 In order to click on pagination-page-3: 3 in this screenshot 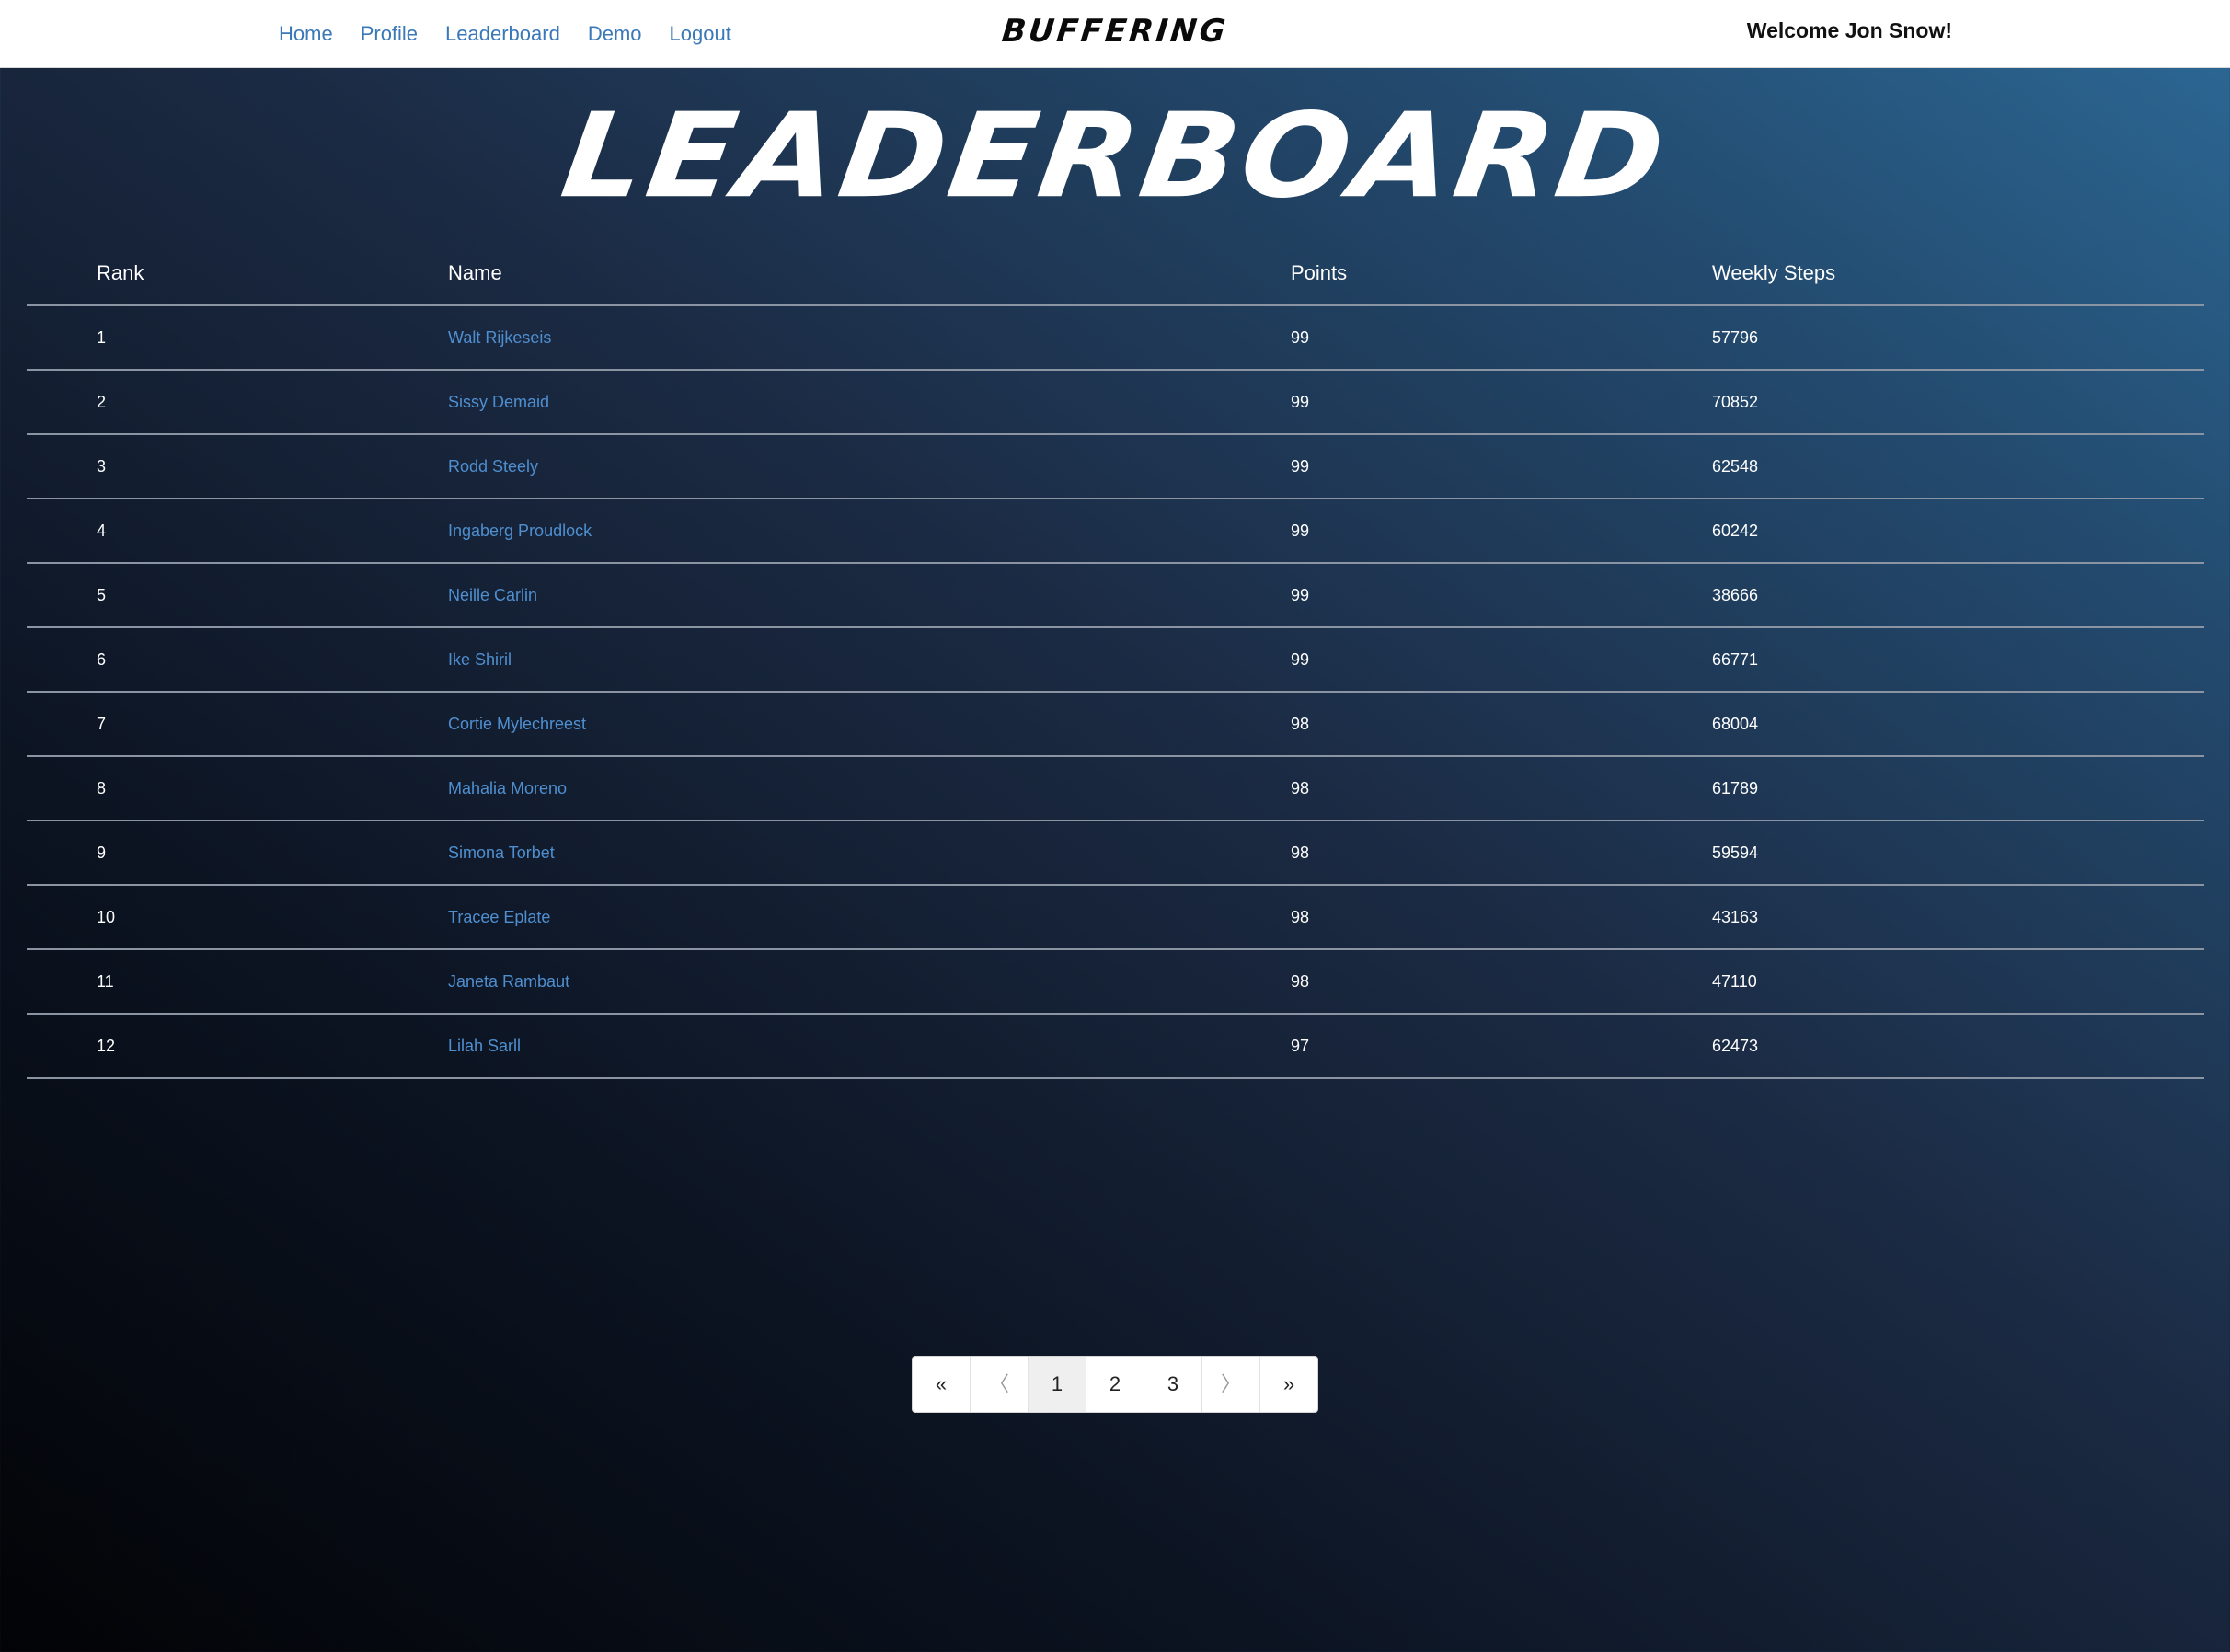, I will do `click(1173, 1384)`.